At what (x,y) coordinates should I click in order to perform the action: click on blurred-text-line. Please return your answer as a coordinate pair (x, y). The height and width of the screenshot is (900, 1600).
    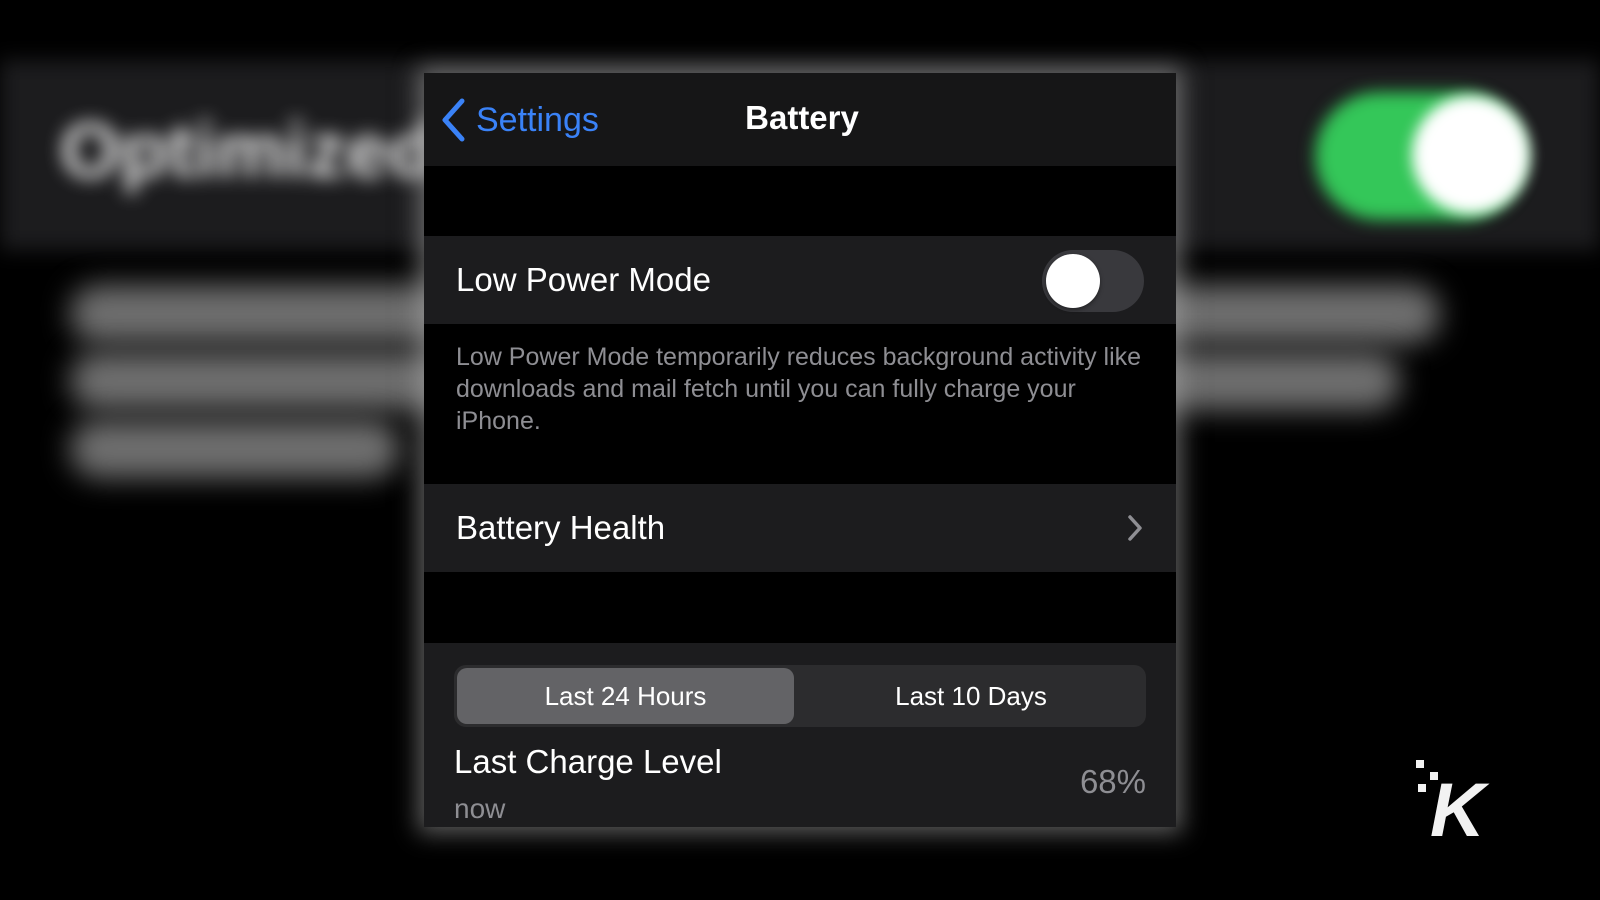
    Looking at the image, I should click on (235, 449).